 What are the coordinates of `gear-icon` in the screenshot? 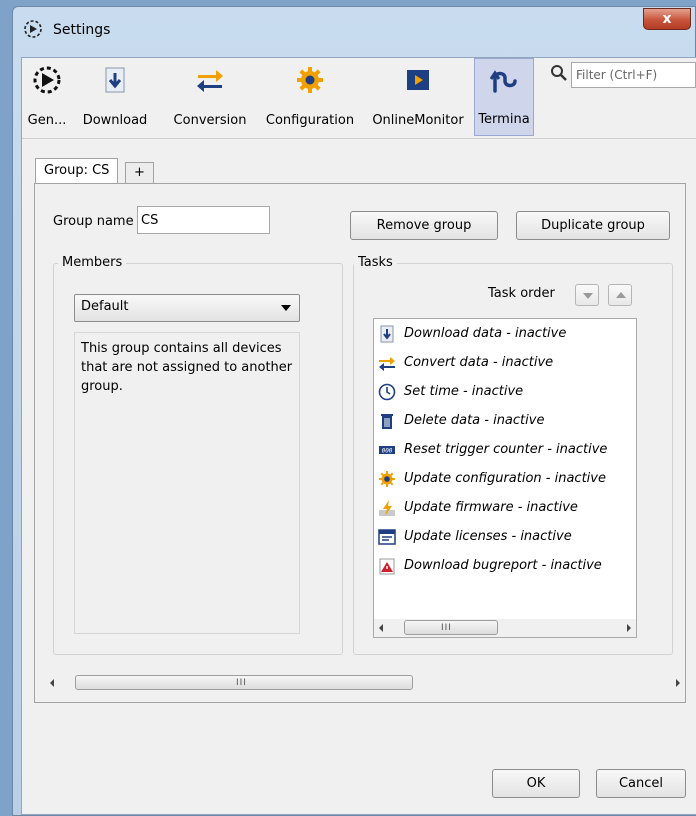 It's located at (387, 479).